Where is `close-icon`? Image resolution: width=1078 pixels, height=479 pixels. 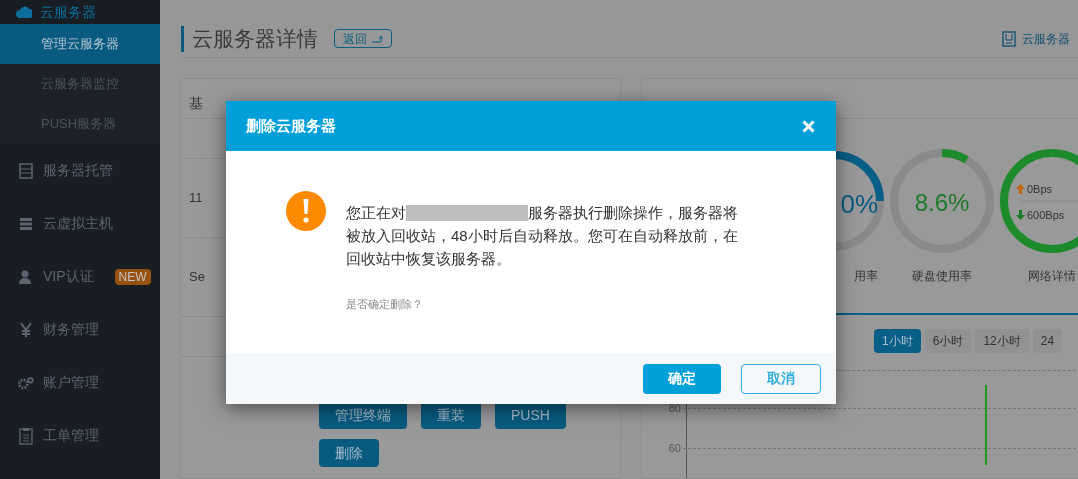 close-icon is located at coordinates (808, 126).